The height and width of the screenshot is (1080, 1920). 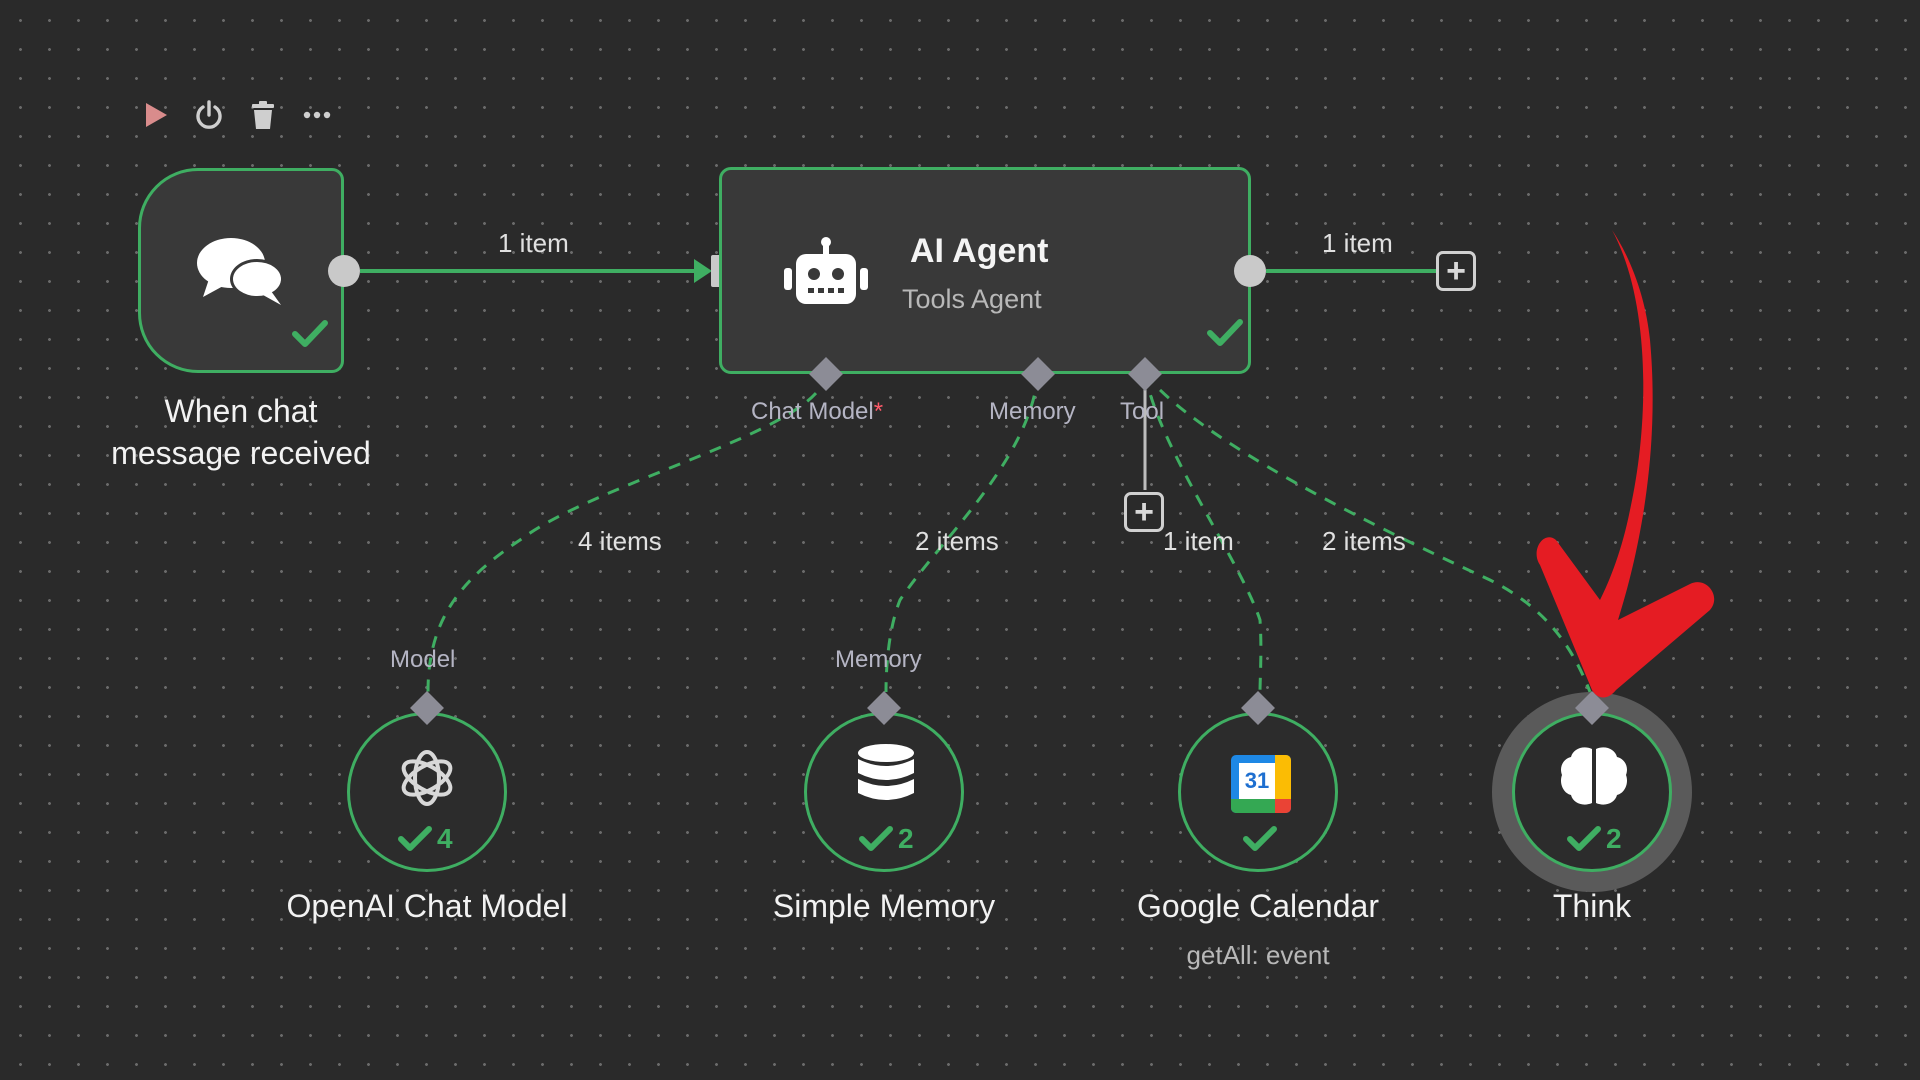 What do you see at coordinates (263, 115) in the screenshot?
I see `trash-icon` at bounding box center [263, 115].